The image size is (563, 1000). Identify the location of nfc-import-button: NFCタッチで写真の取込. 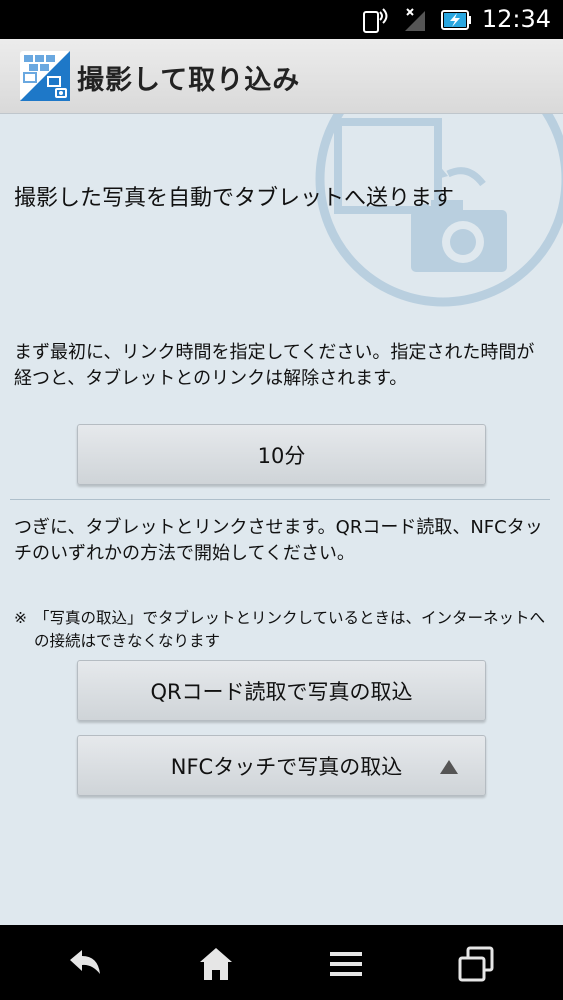
(281, 765).